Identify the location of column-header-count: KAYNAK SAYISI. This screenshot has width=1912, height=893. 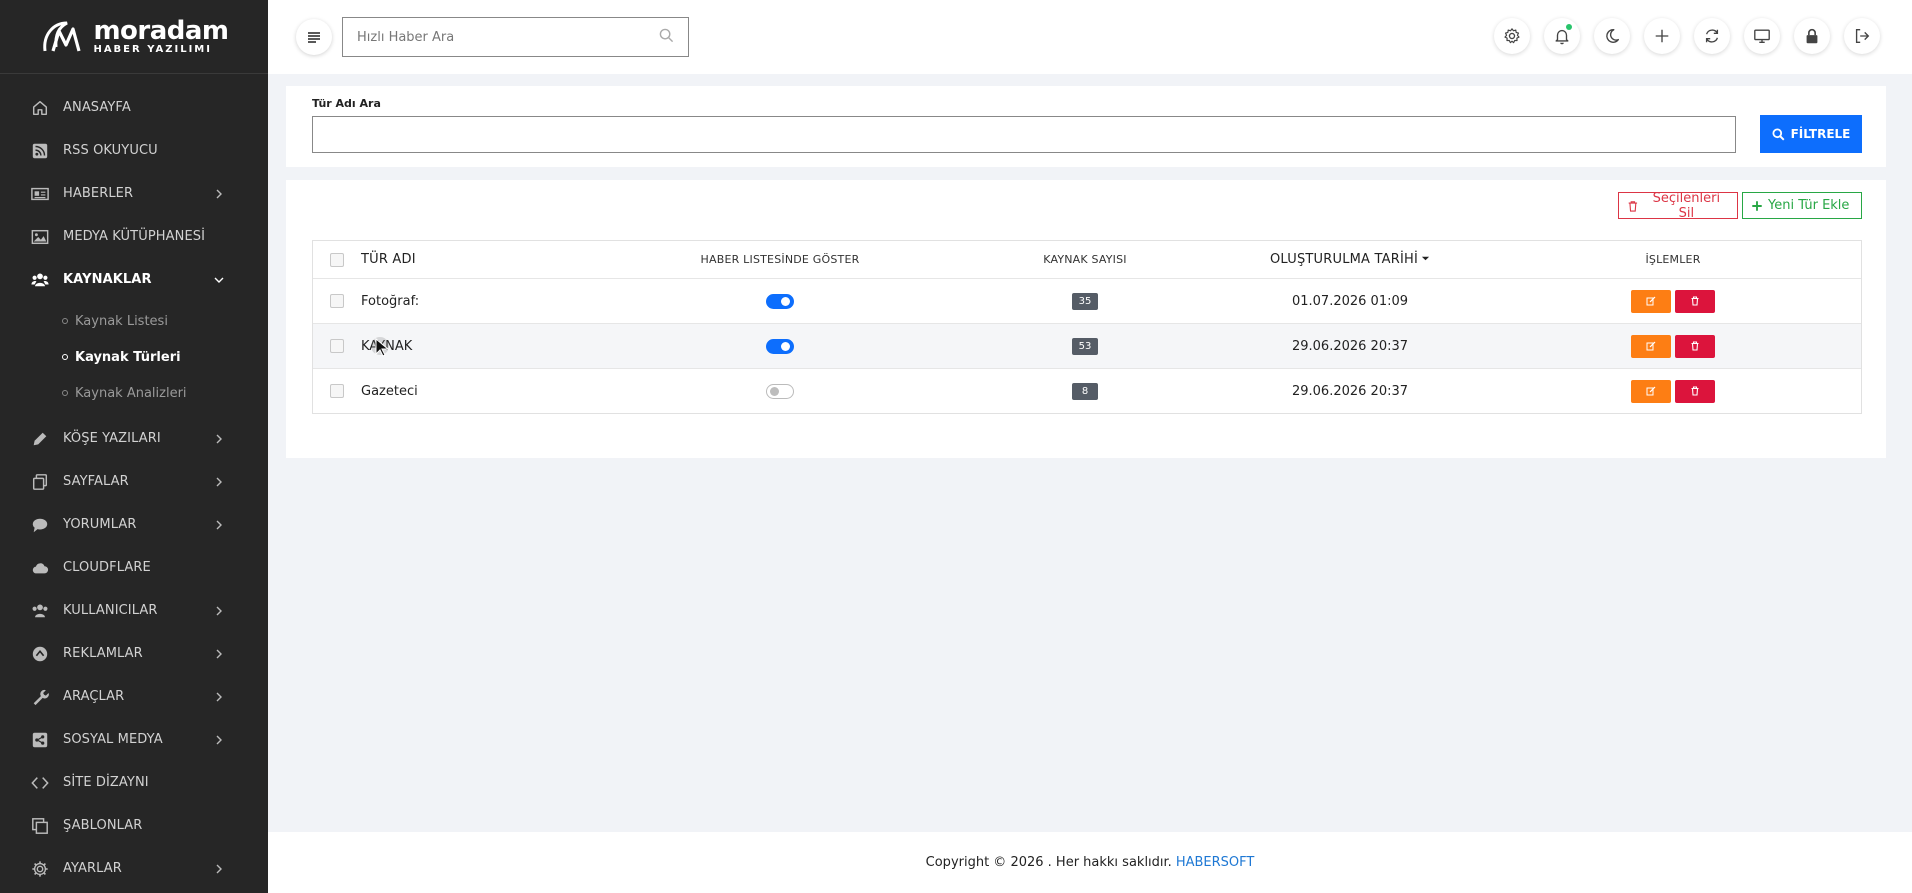
(1085, 259).